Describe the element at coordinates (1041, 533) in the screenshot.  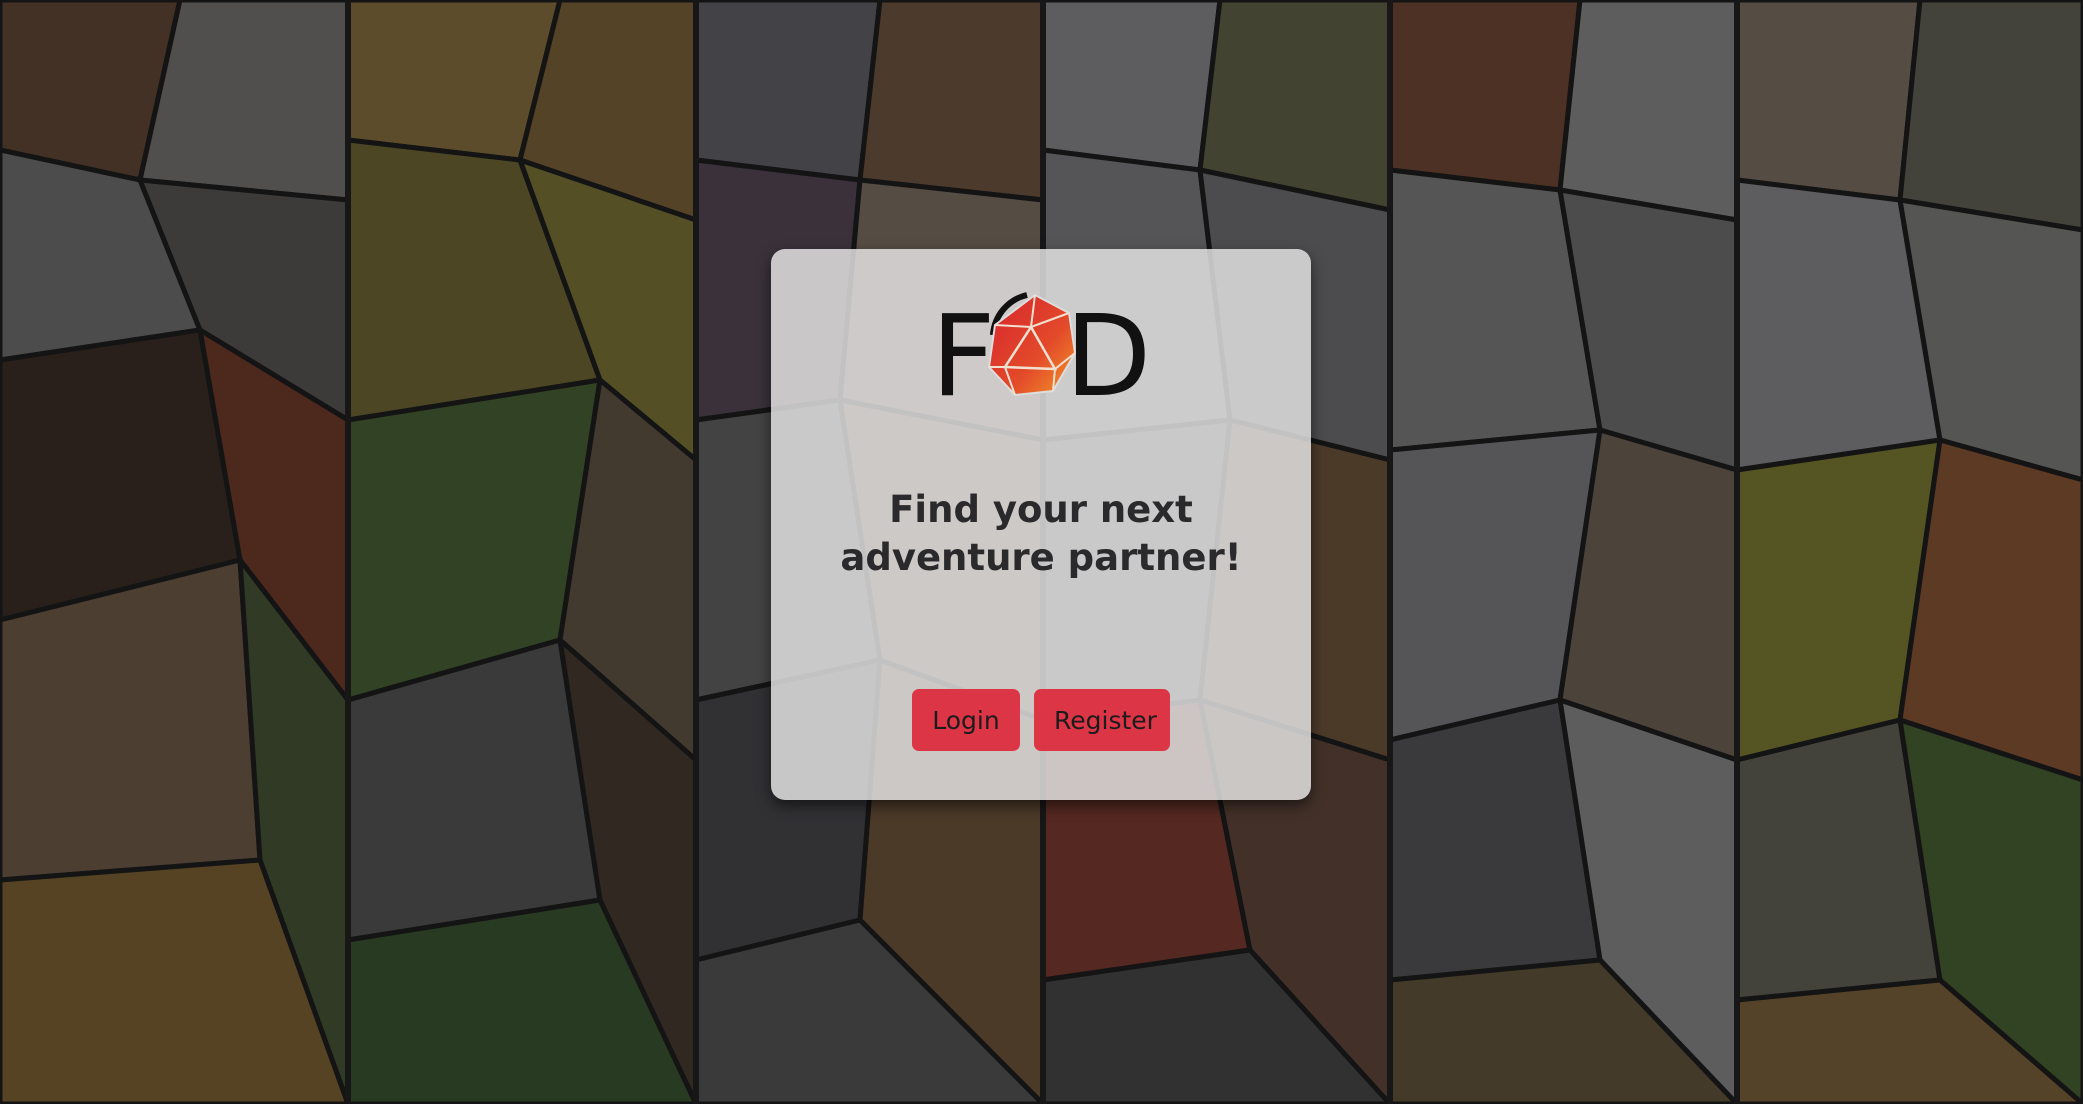
I see `hero-headline: Find your next adventure partner!` at that location.